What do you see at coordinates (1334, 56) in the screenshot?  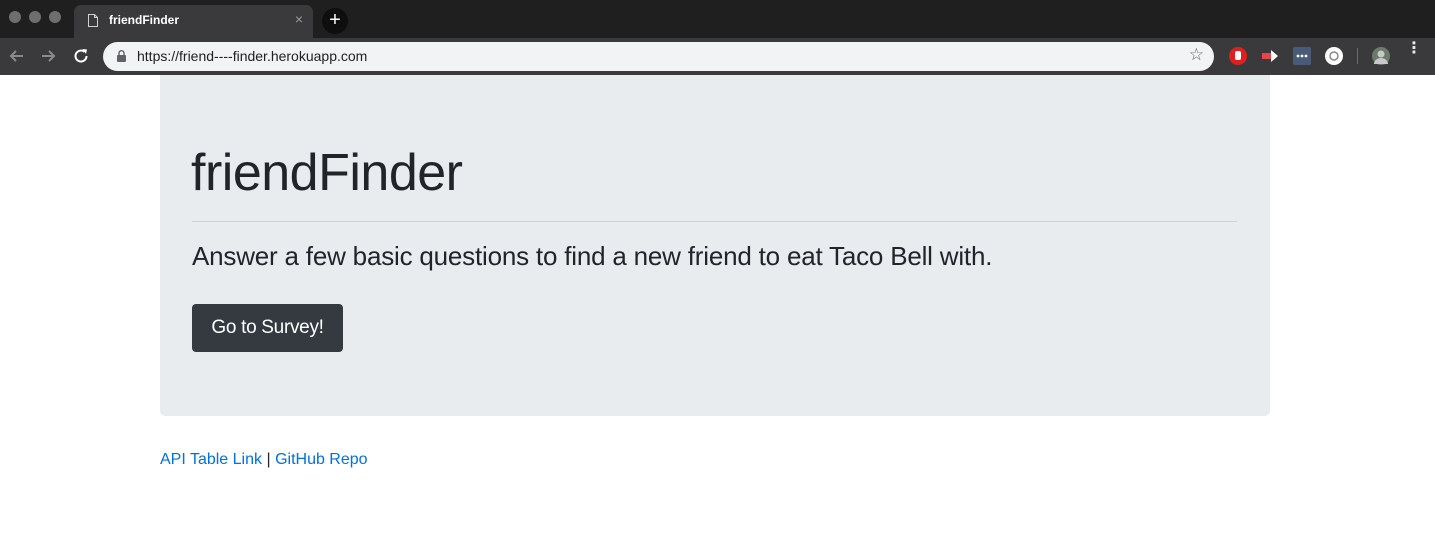 I see `circle-extension-icon` at bounding box center [1334, 56].